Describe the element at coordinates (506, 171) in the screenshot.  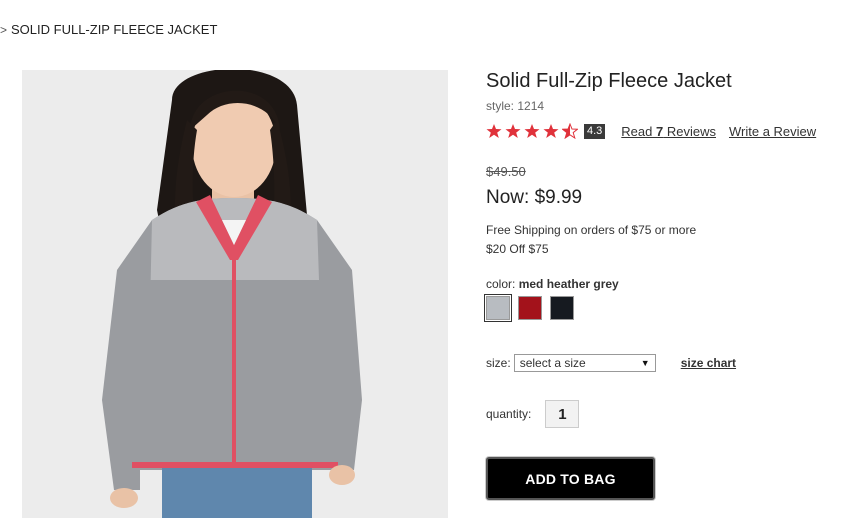
I see `original-price: $49.50` at that location.